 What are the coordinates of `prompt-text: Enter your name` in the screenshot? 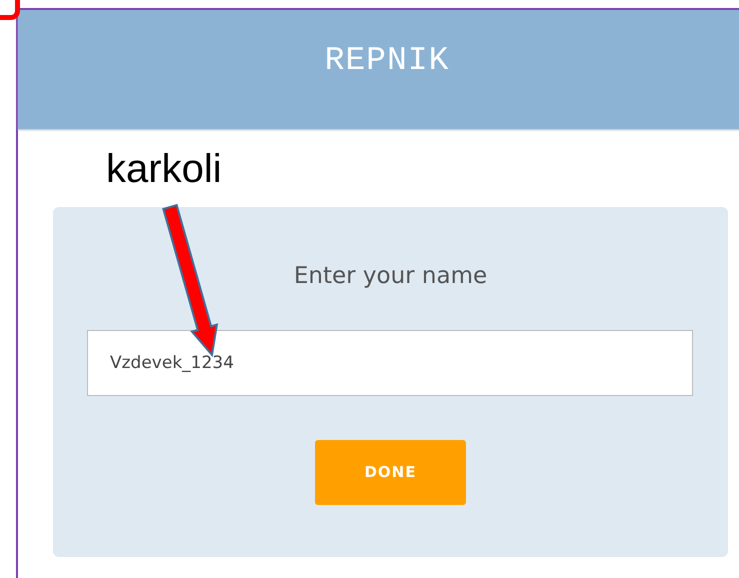 It's located at (391, 276).